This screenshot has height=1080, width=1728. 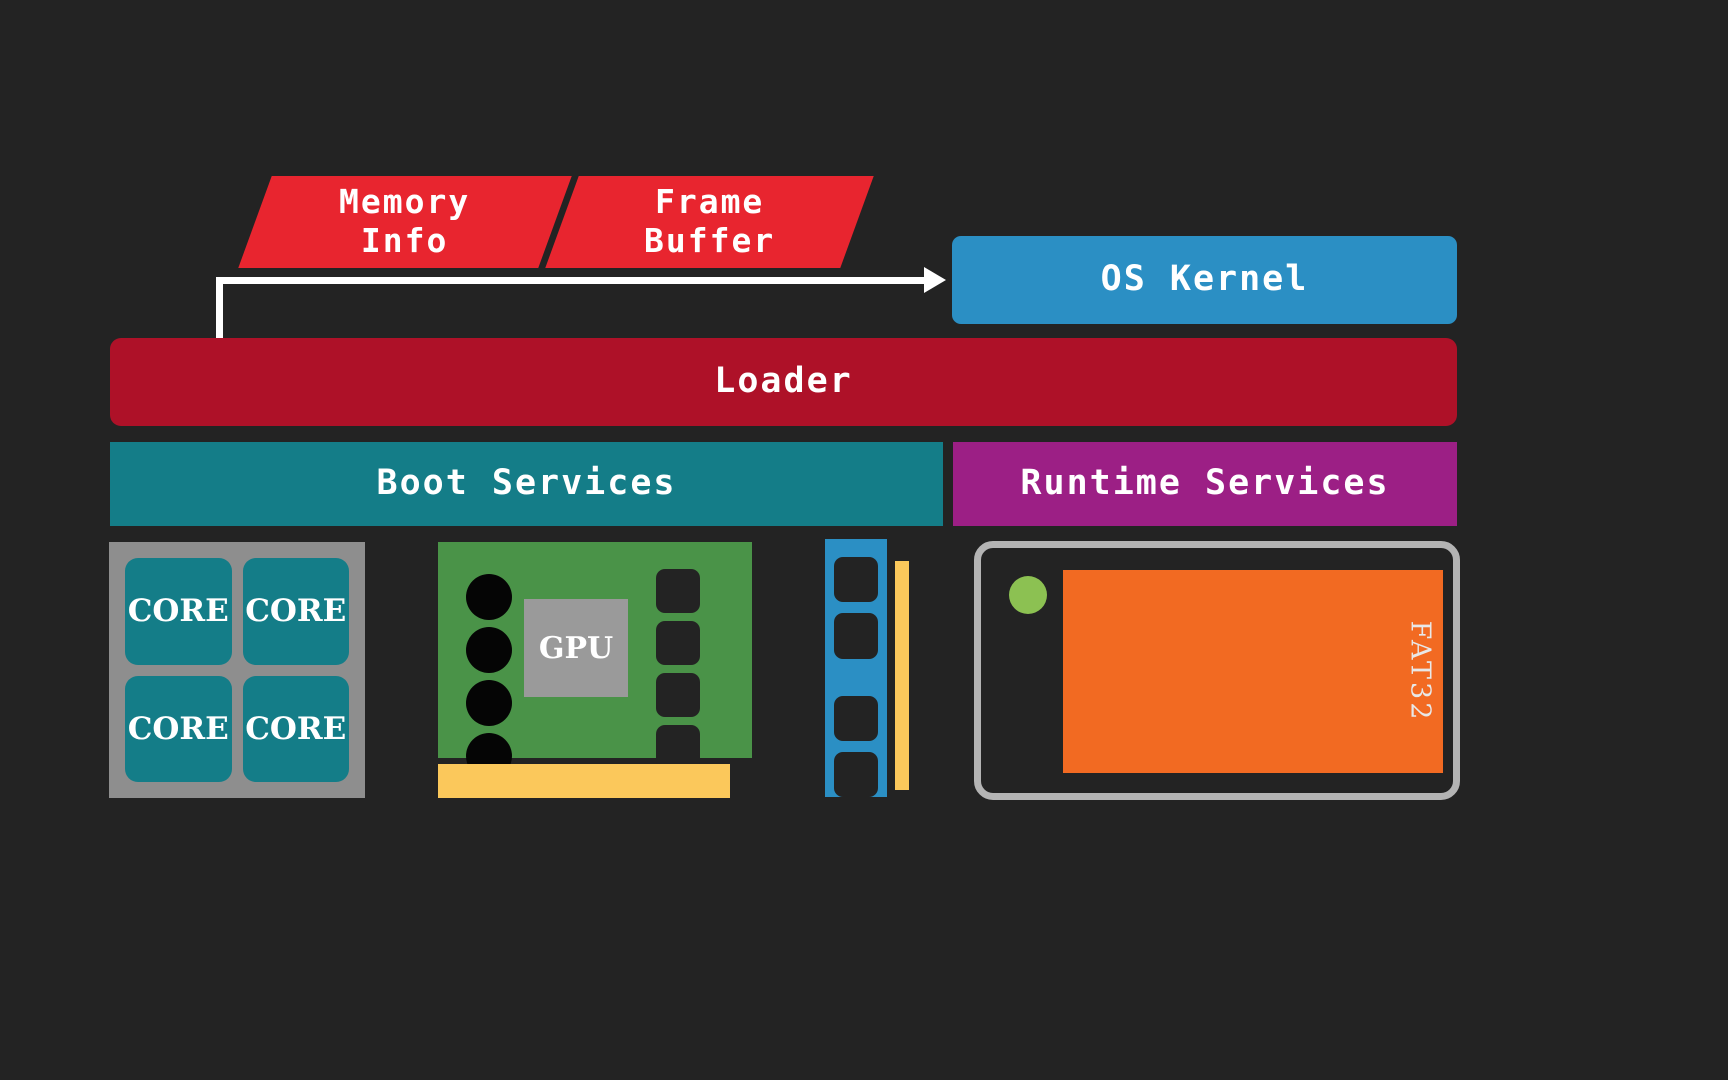 I want to click on hardware-storage-device: FAT32, so click(x=1217, y=670).